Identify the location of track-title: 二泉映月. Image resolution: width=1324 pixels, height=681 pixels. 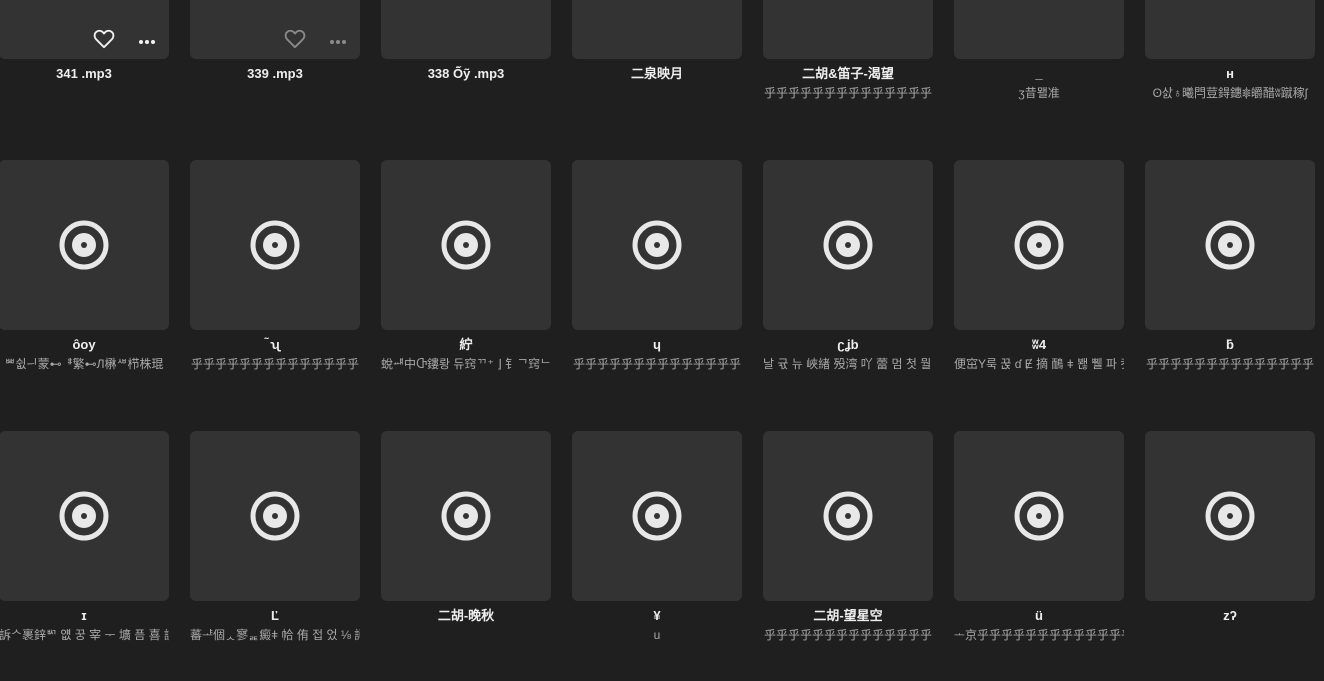
(657, 74).